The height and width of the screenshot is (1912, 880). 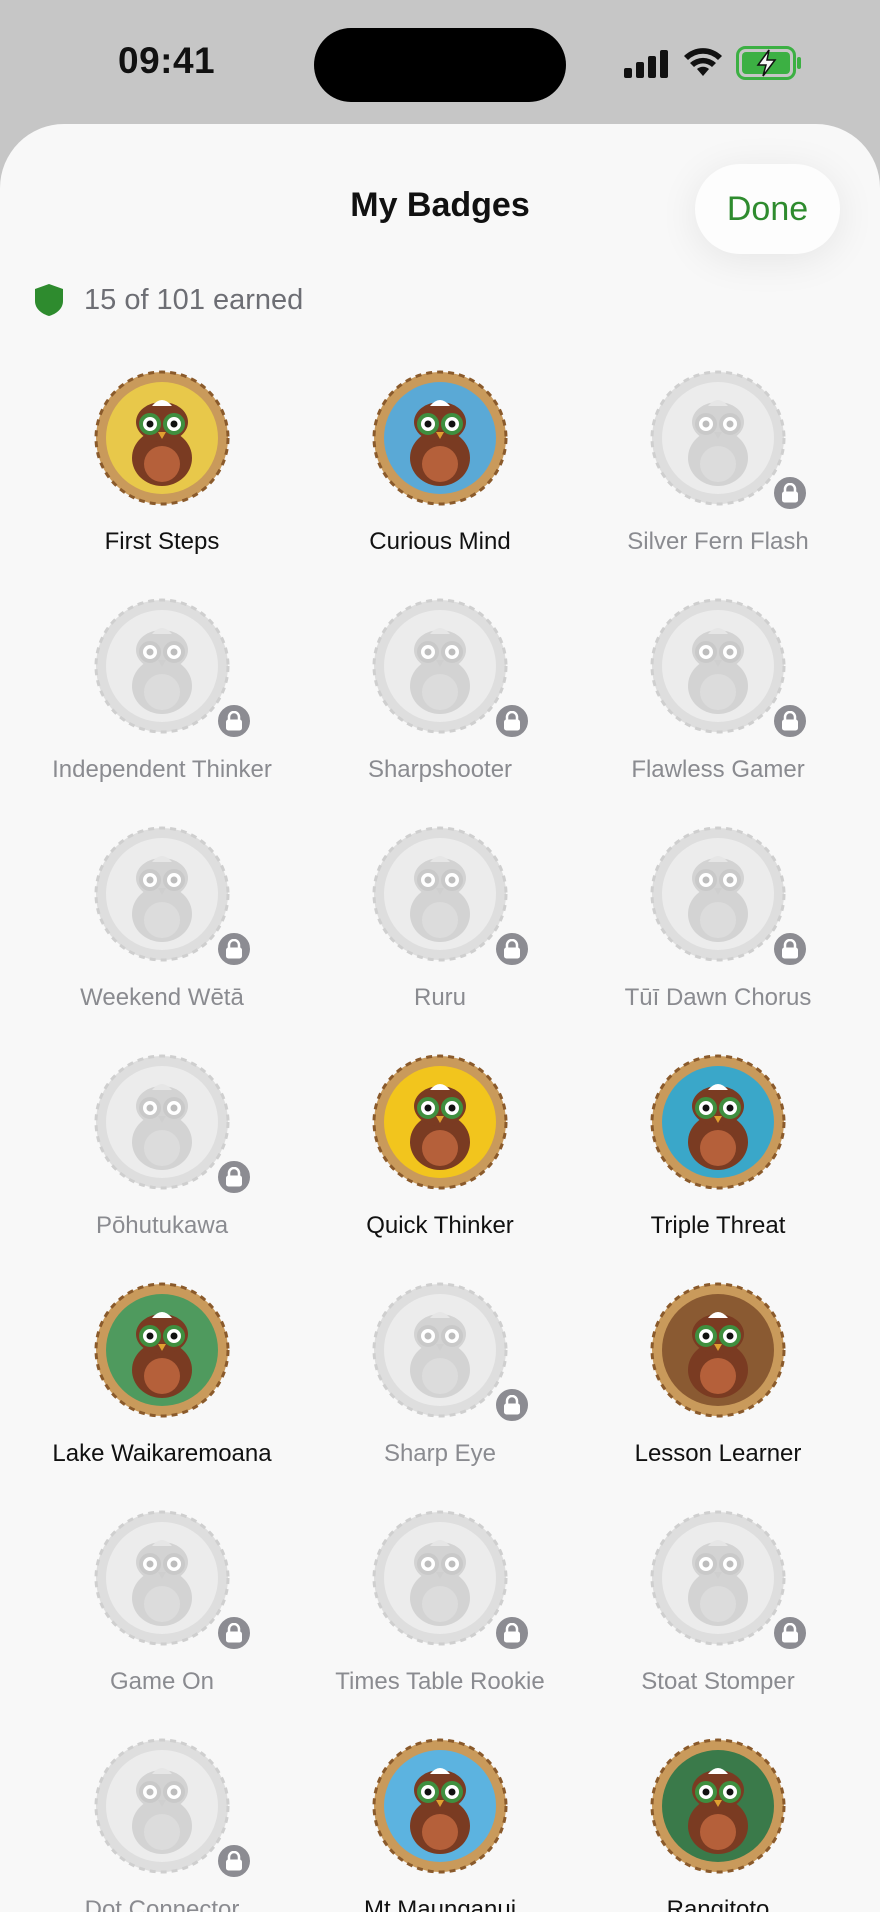 I want to click on badge-item: Sharpshooter, so click(x=440, y=712).